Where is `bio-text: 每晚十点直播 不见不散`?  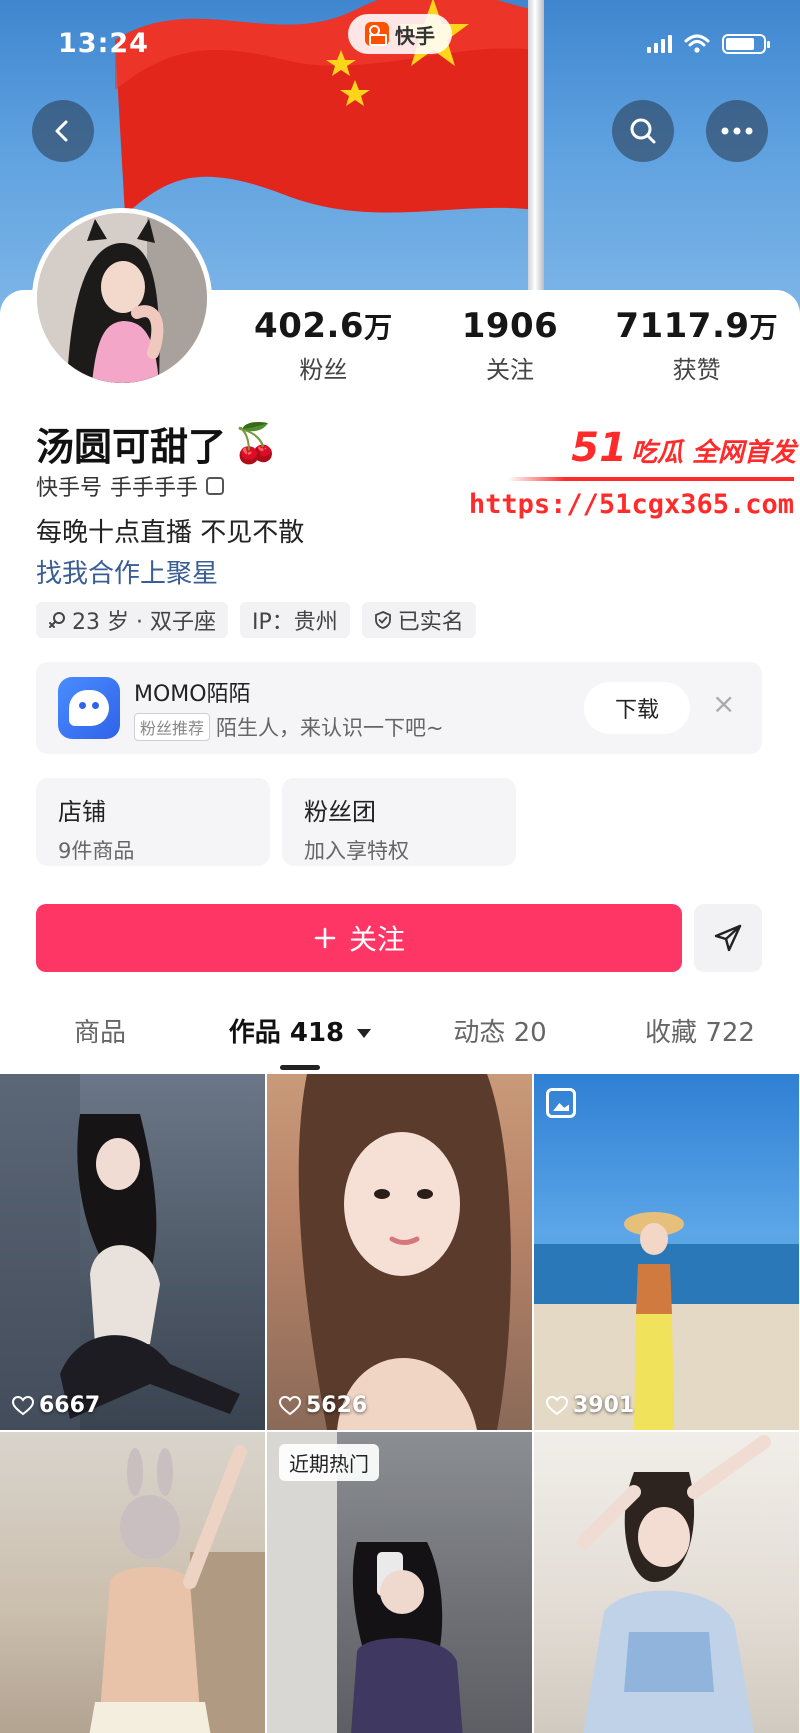 bio-text: 每晚十点直播 不见不散 is located at coordinates (170, 533).